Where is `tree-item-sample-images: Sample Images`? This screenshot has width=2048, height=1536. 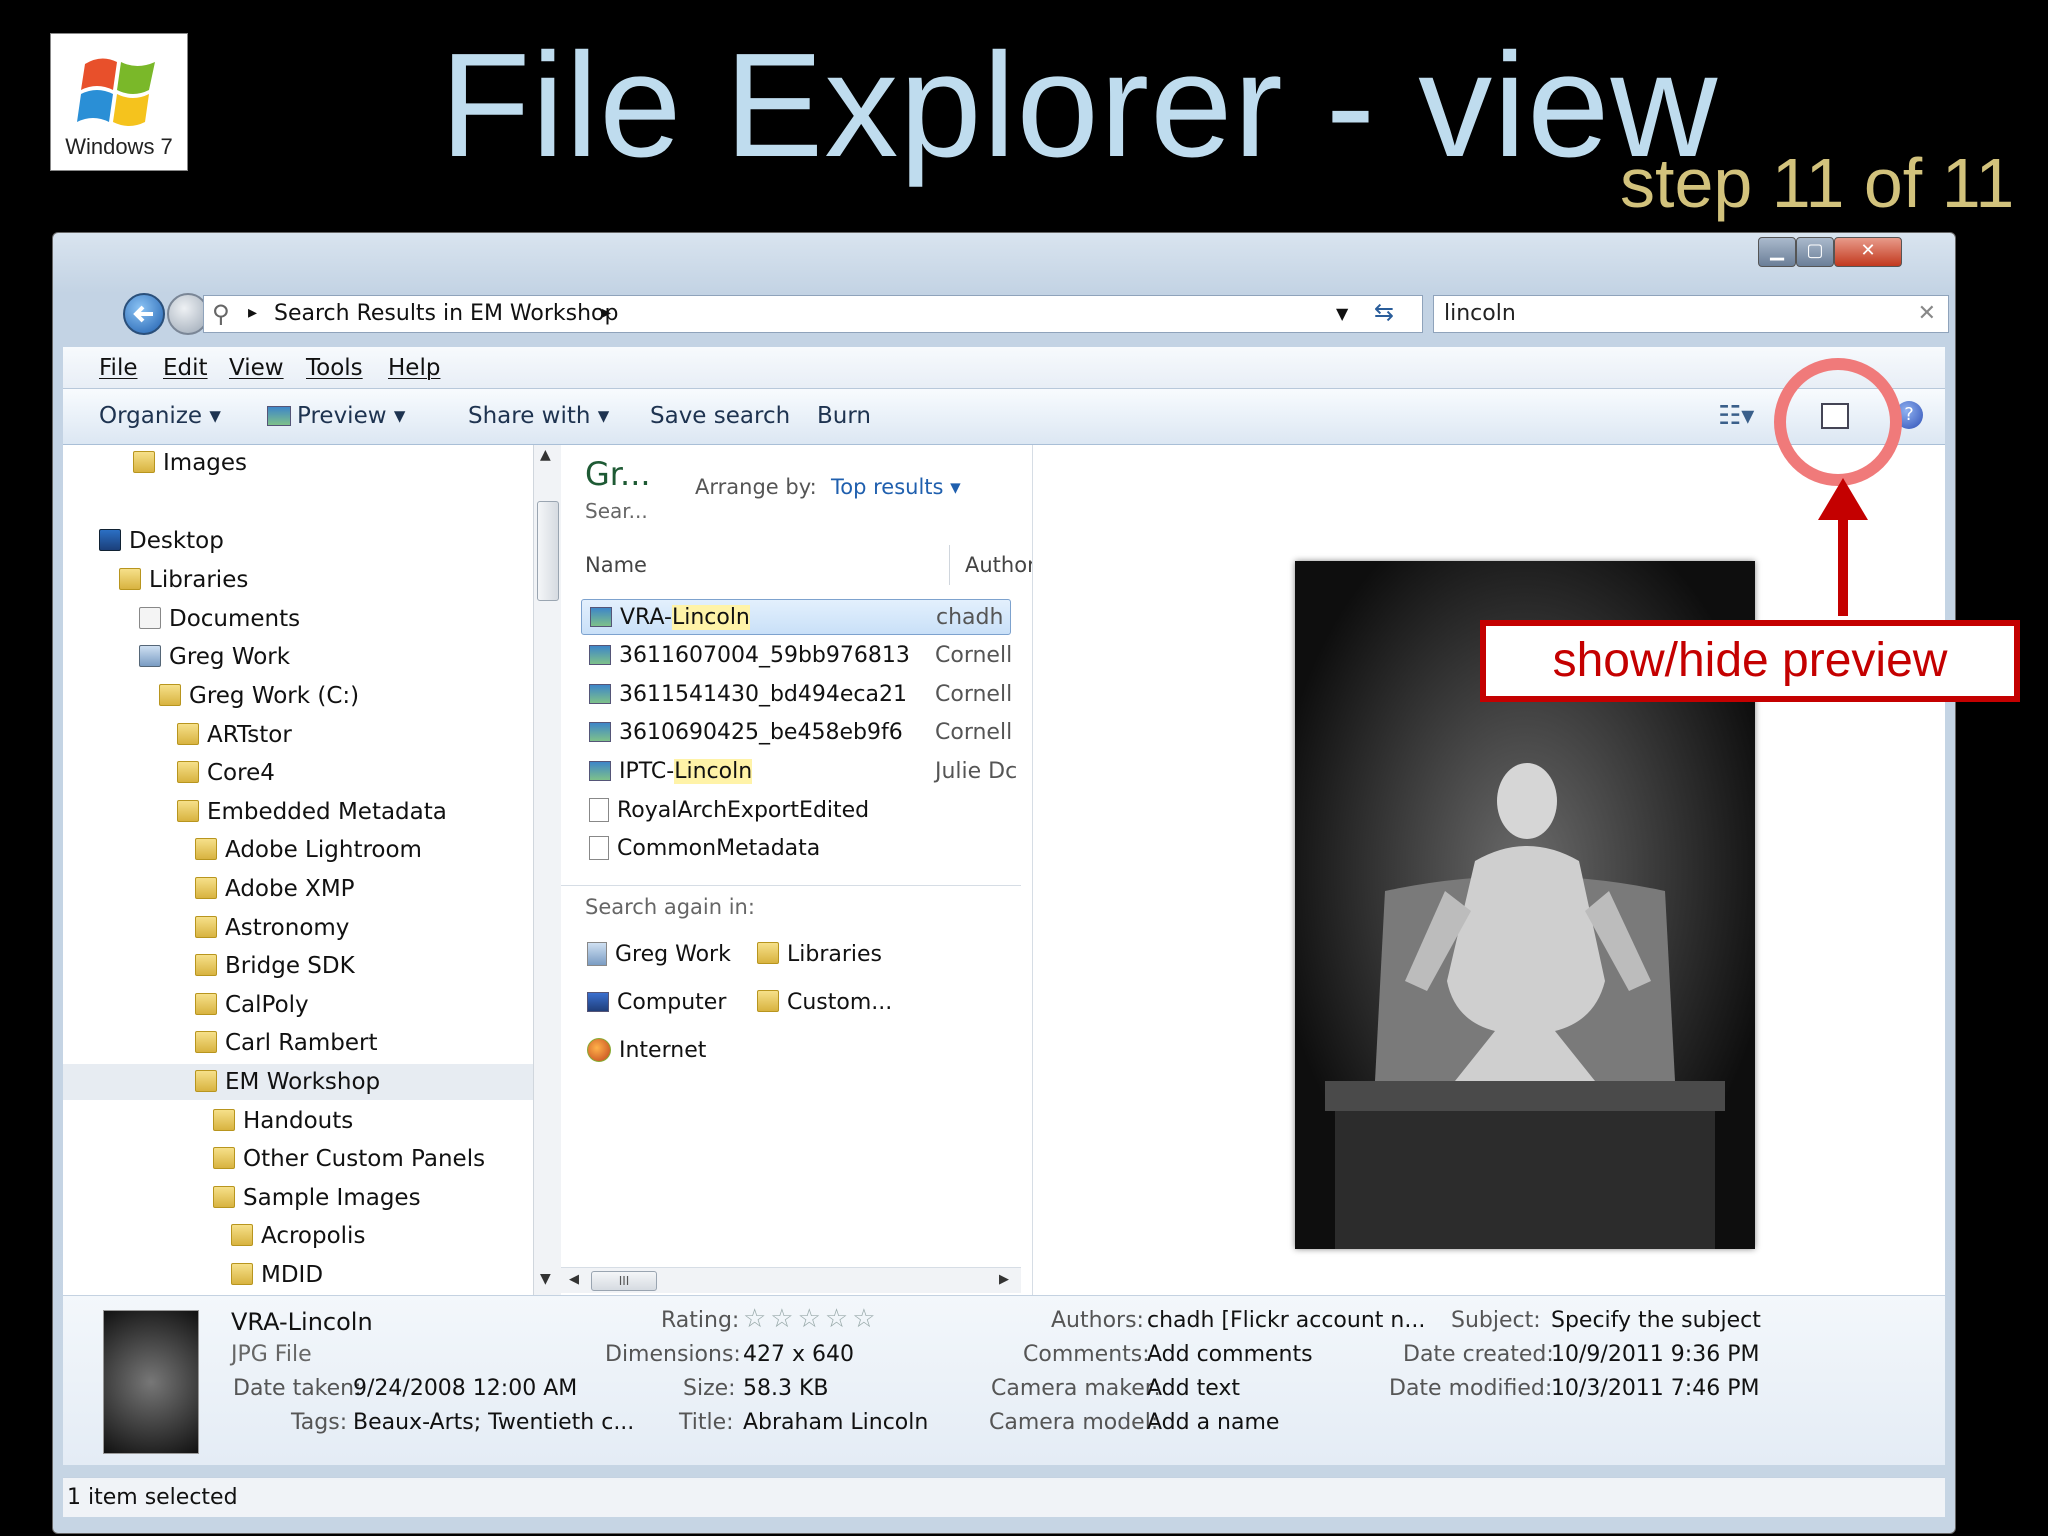 tree-item-sample-images: Sample Images is located at coordinates (317, 1198).